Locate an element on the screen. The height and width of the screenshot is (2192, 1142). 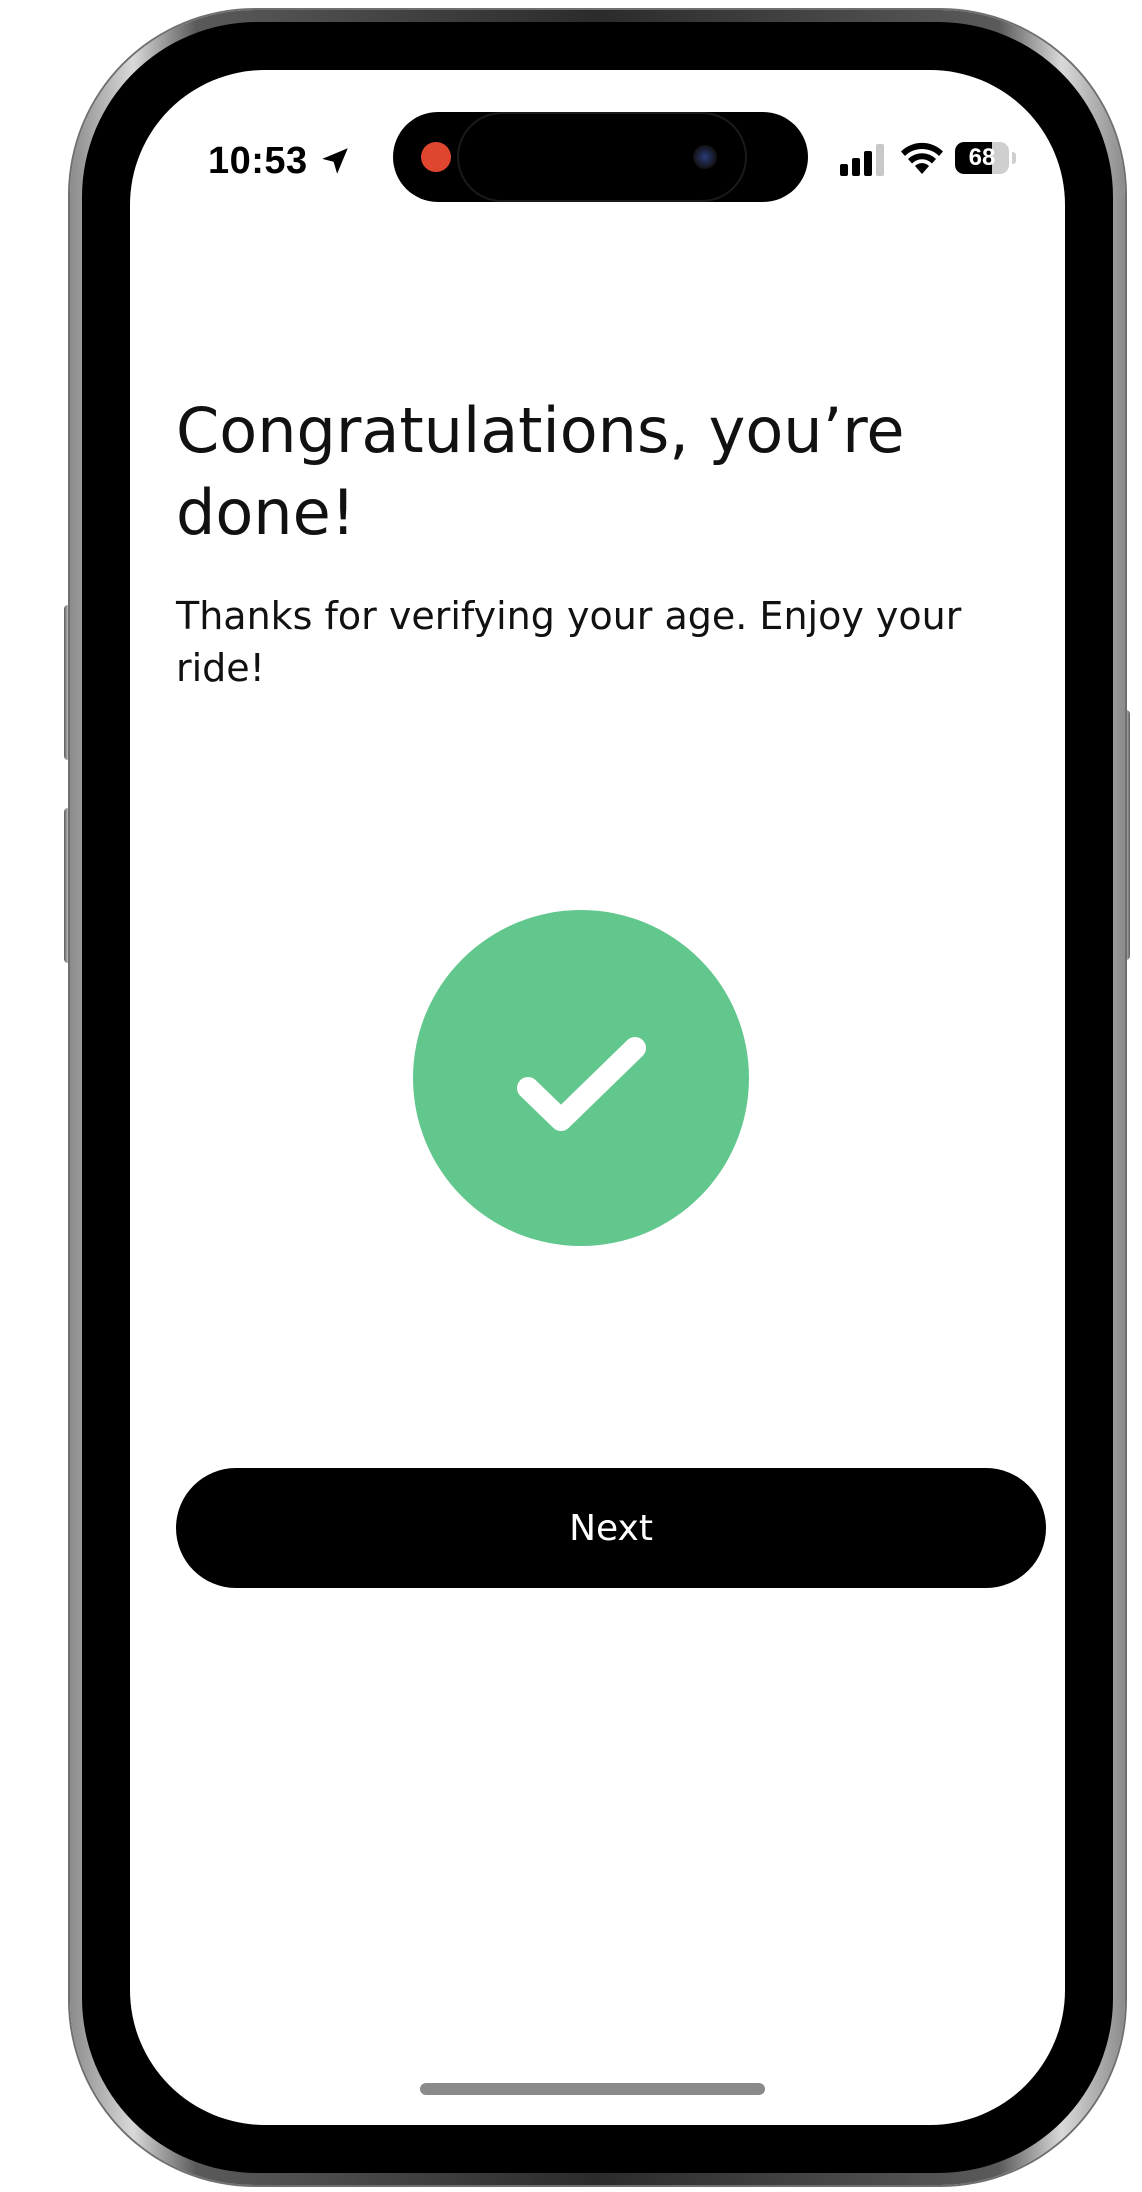
home-indicator is located at coordinates (592, 2089).